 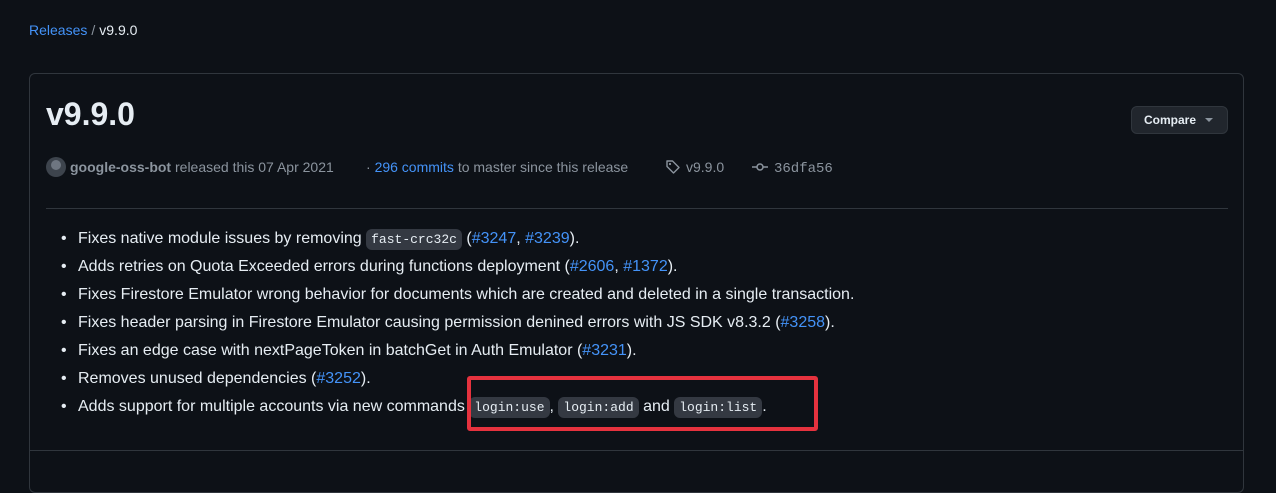 I want to click on breadcrumb: Releases / v9.9.0, so click(x=83, y=30).